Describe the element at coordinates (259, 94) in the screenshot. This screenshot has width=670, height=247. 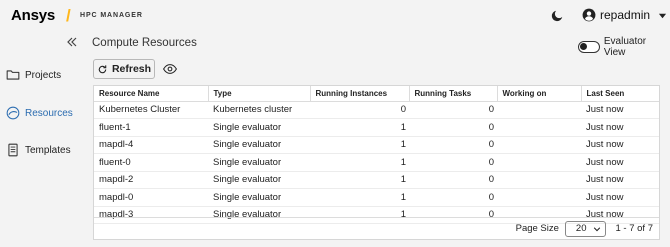
I see `column-header-type: Type` at that location.